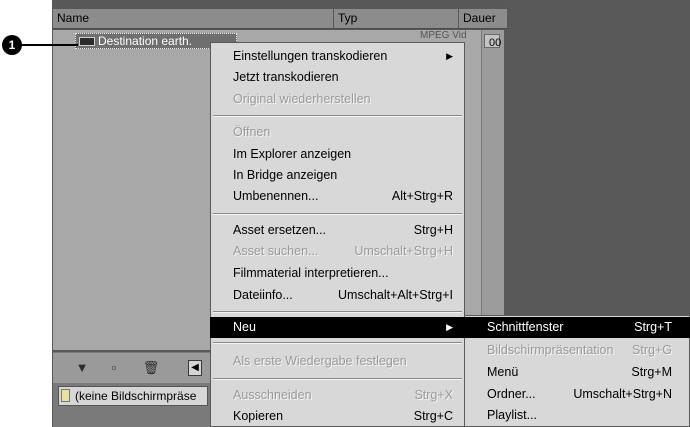 The height and width of the screenshot is (427, 690). Describe the element at coordinates (653, 327) in the screenshot. I see `submenu-item-shortcut: Strg+T` at that location.